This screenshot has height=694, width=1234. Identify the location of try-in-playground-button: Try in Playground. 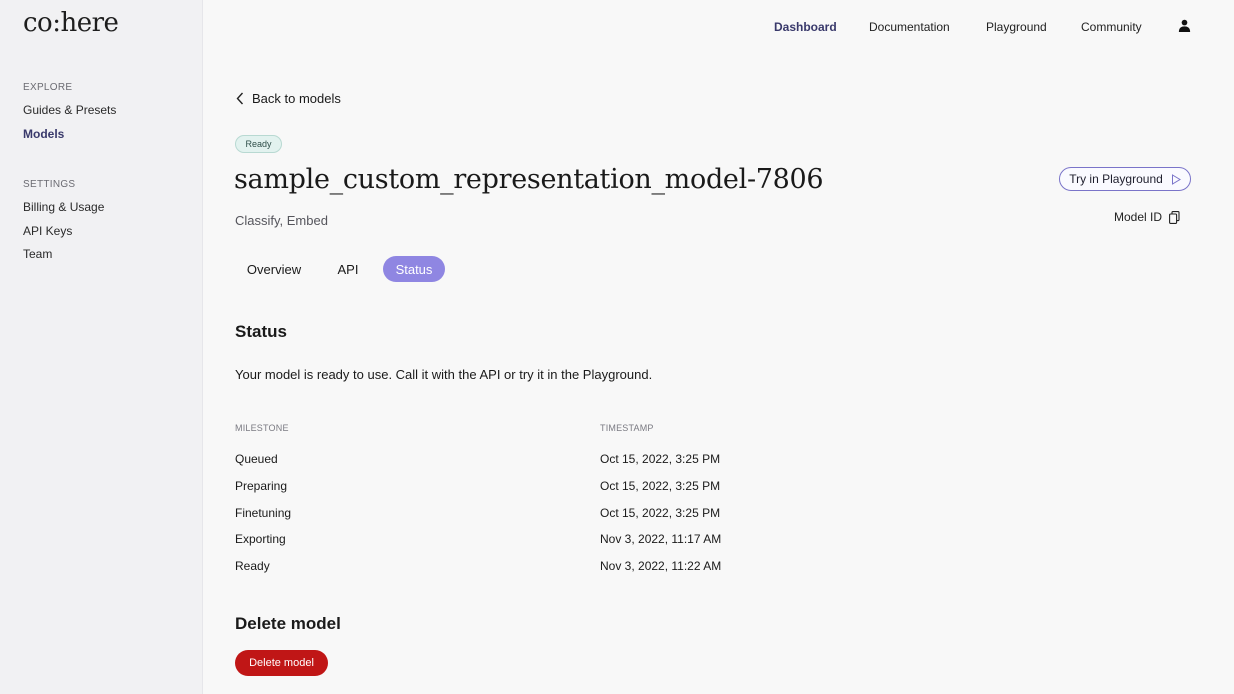
(1125, 179).